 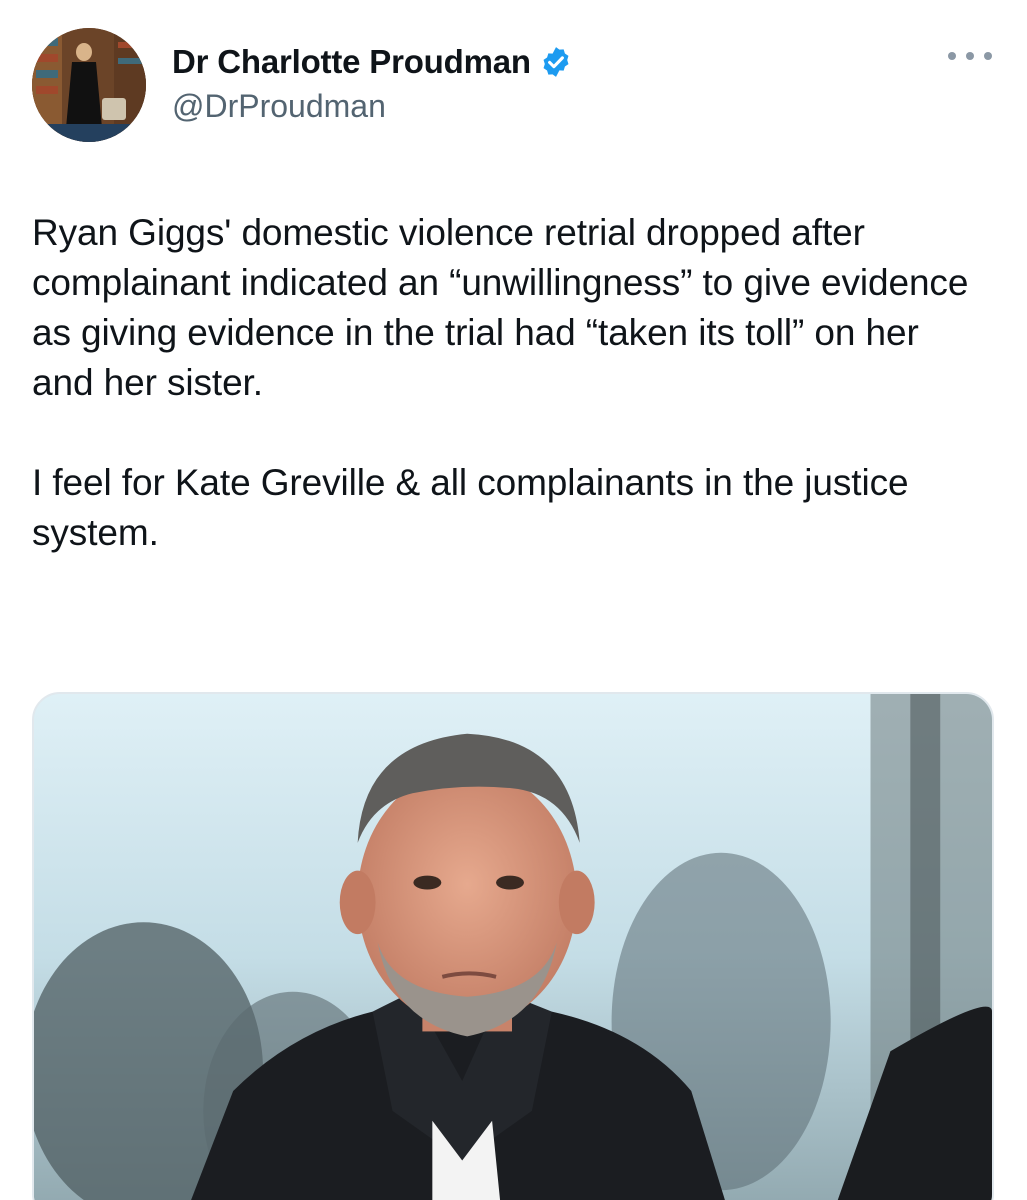 I want to click on author-avatar, so click(x=89, y=85).